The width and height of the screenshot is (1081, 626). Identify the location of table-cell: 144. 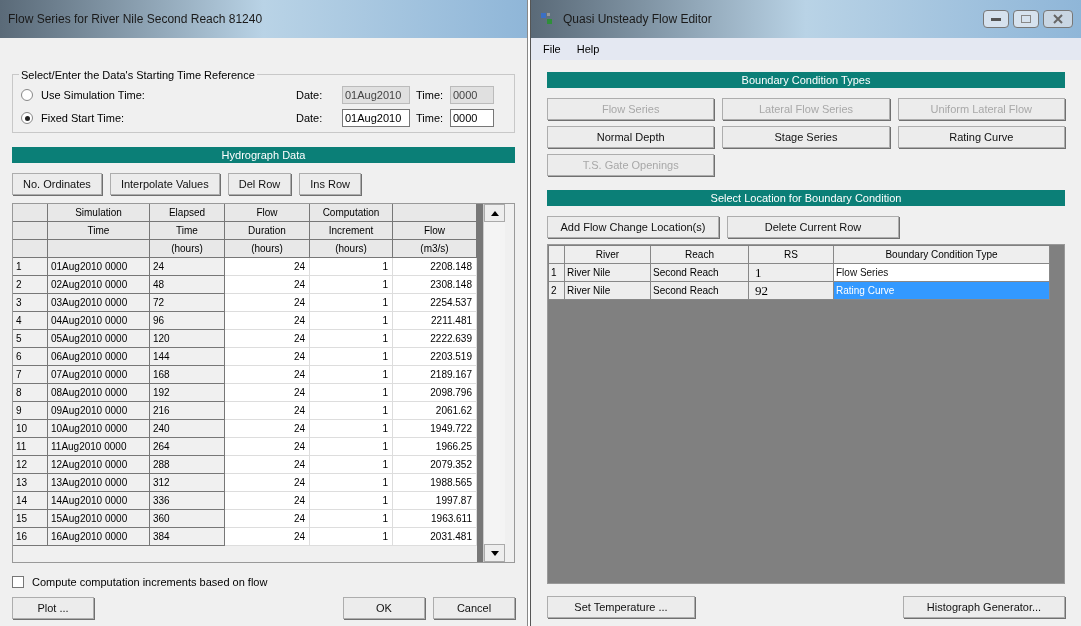
(187, 357).